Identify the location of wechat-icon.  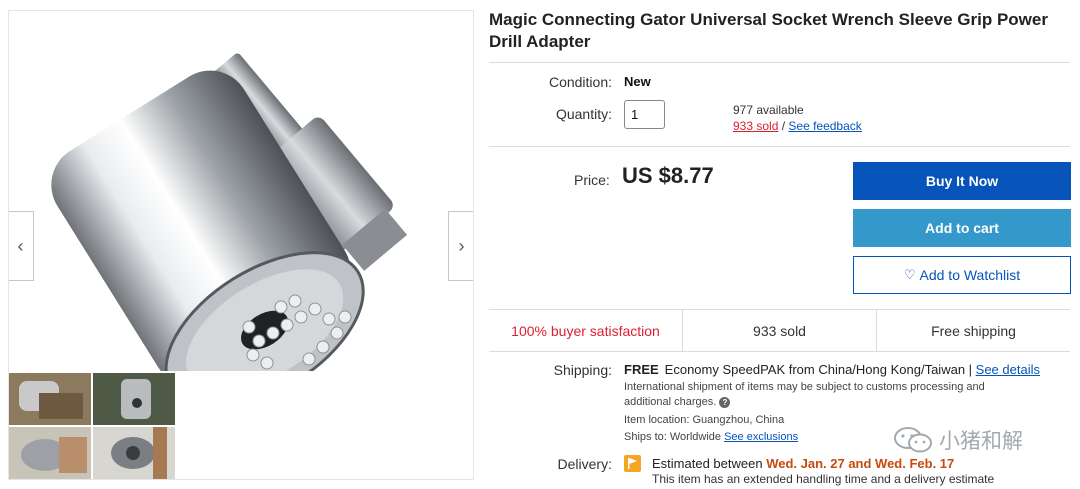
(913, 440).